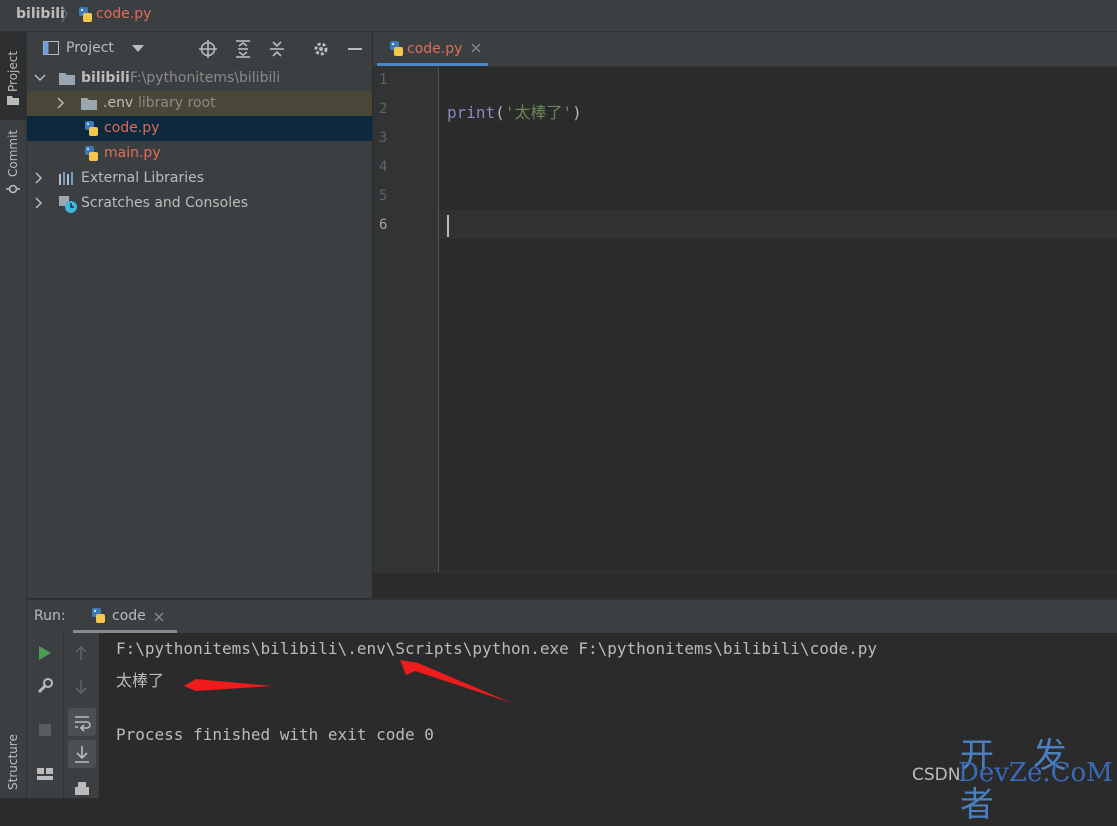 Image resolution: width=1117 pixels, height=826 pixels. What do you see at coordinates (745, 585) in the screenshot?
I see `editor-bottom-bar` at bounding box center [745, 585].